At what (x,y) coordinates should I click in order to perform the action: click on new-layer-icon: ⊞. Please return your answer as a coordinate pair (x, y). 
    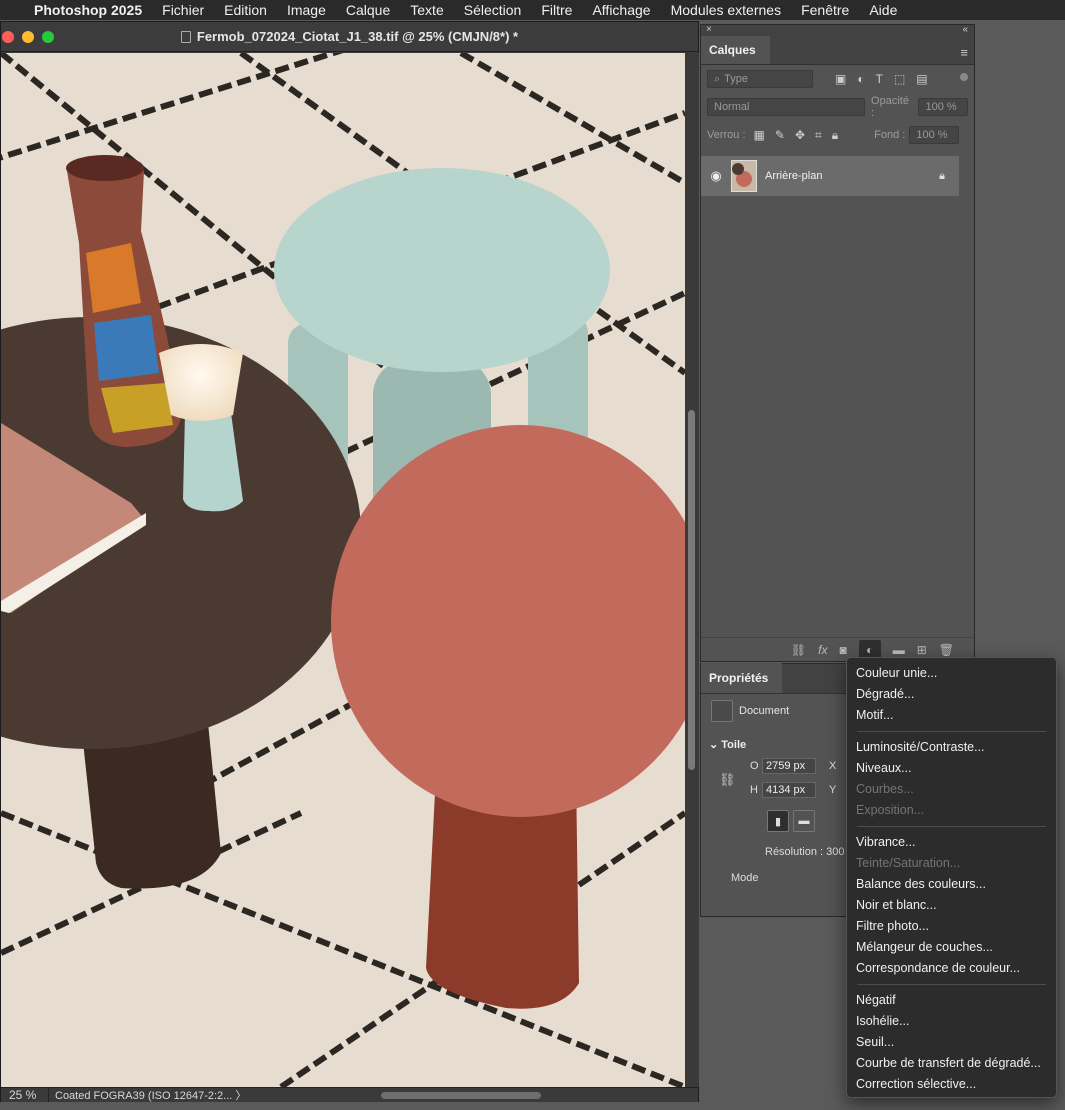
    Looking at the image, I should click on (922, 650).